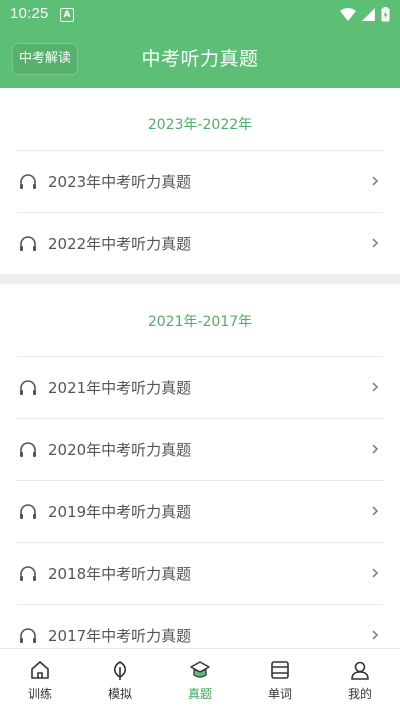 The image size is (400, 712). What do you see at coordinates (200, 511) in the screenshot?
I see `list-item: 2019年中考听力真题` at bounding box center [200, 511].